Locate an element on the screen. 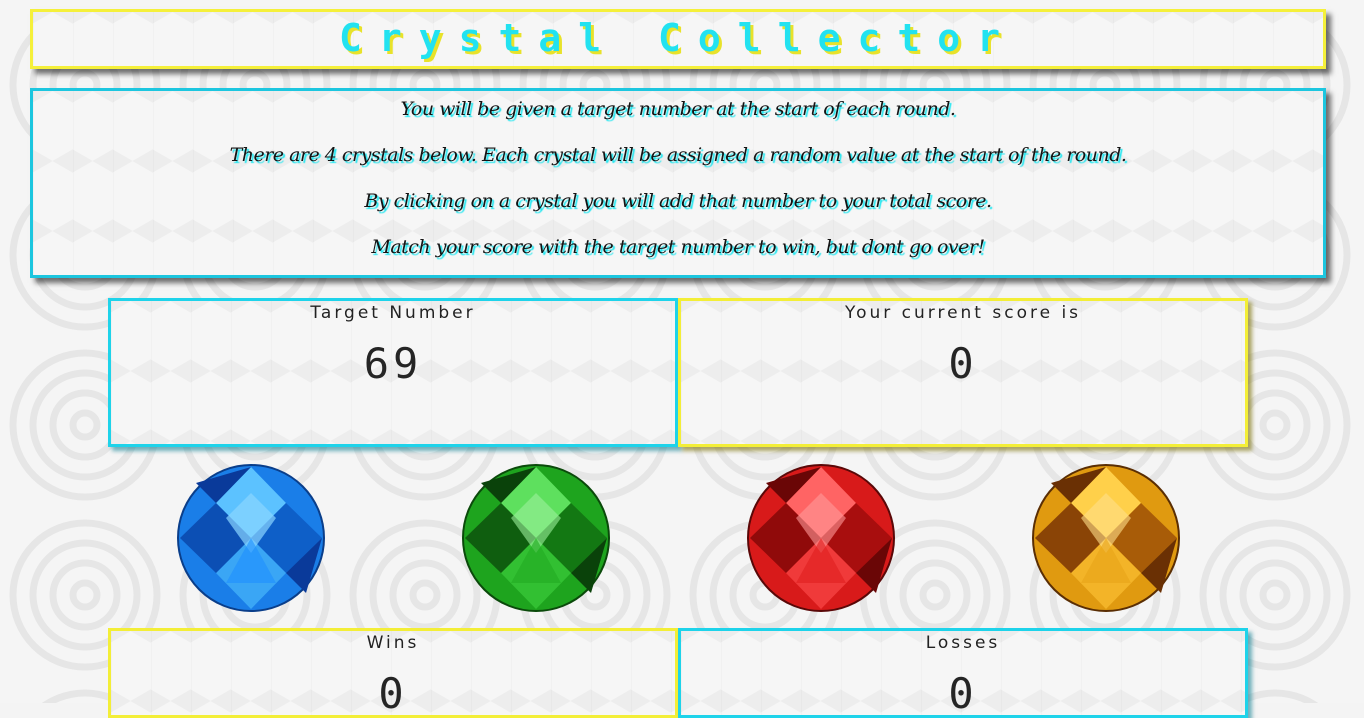 The image size is (1364, 718). game-title: Crystal Collector is located at coordinates (678, 38).